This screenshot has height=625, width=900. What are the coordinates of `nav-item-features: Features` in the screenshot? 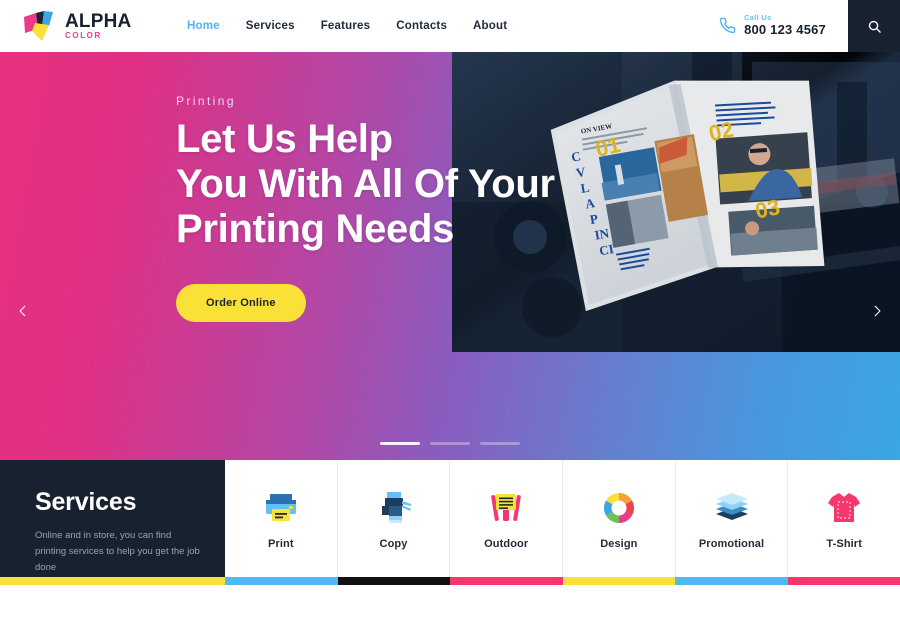 It's located at (346, 26).